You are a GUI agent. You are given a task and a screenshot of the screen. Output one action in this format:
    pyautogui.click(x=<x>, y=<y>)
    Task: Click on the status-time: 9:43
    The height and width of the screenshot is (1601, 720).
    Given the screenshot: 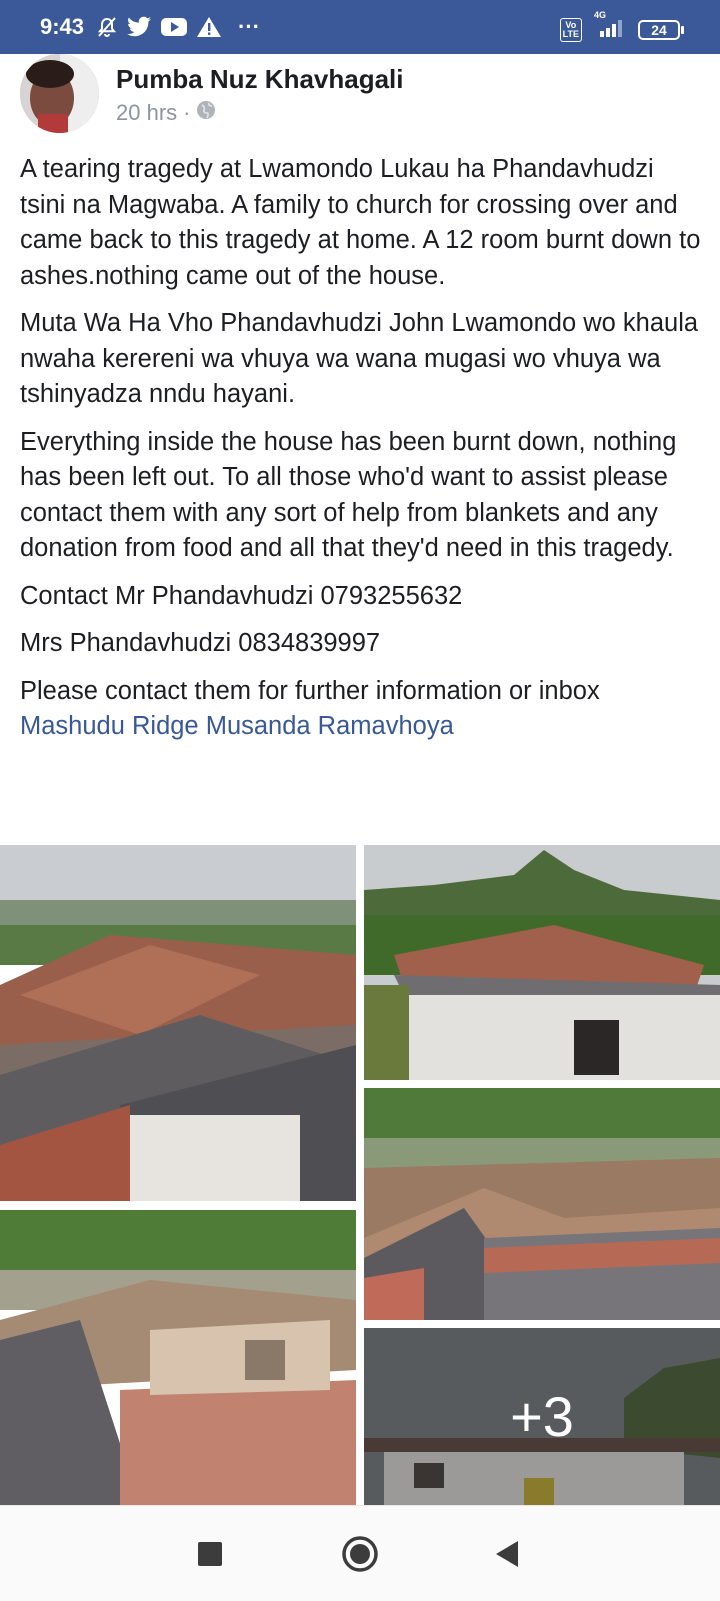 What is the action you would take?
    pyautogui.click(x=62, y=26)
    